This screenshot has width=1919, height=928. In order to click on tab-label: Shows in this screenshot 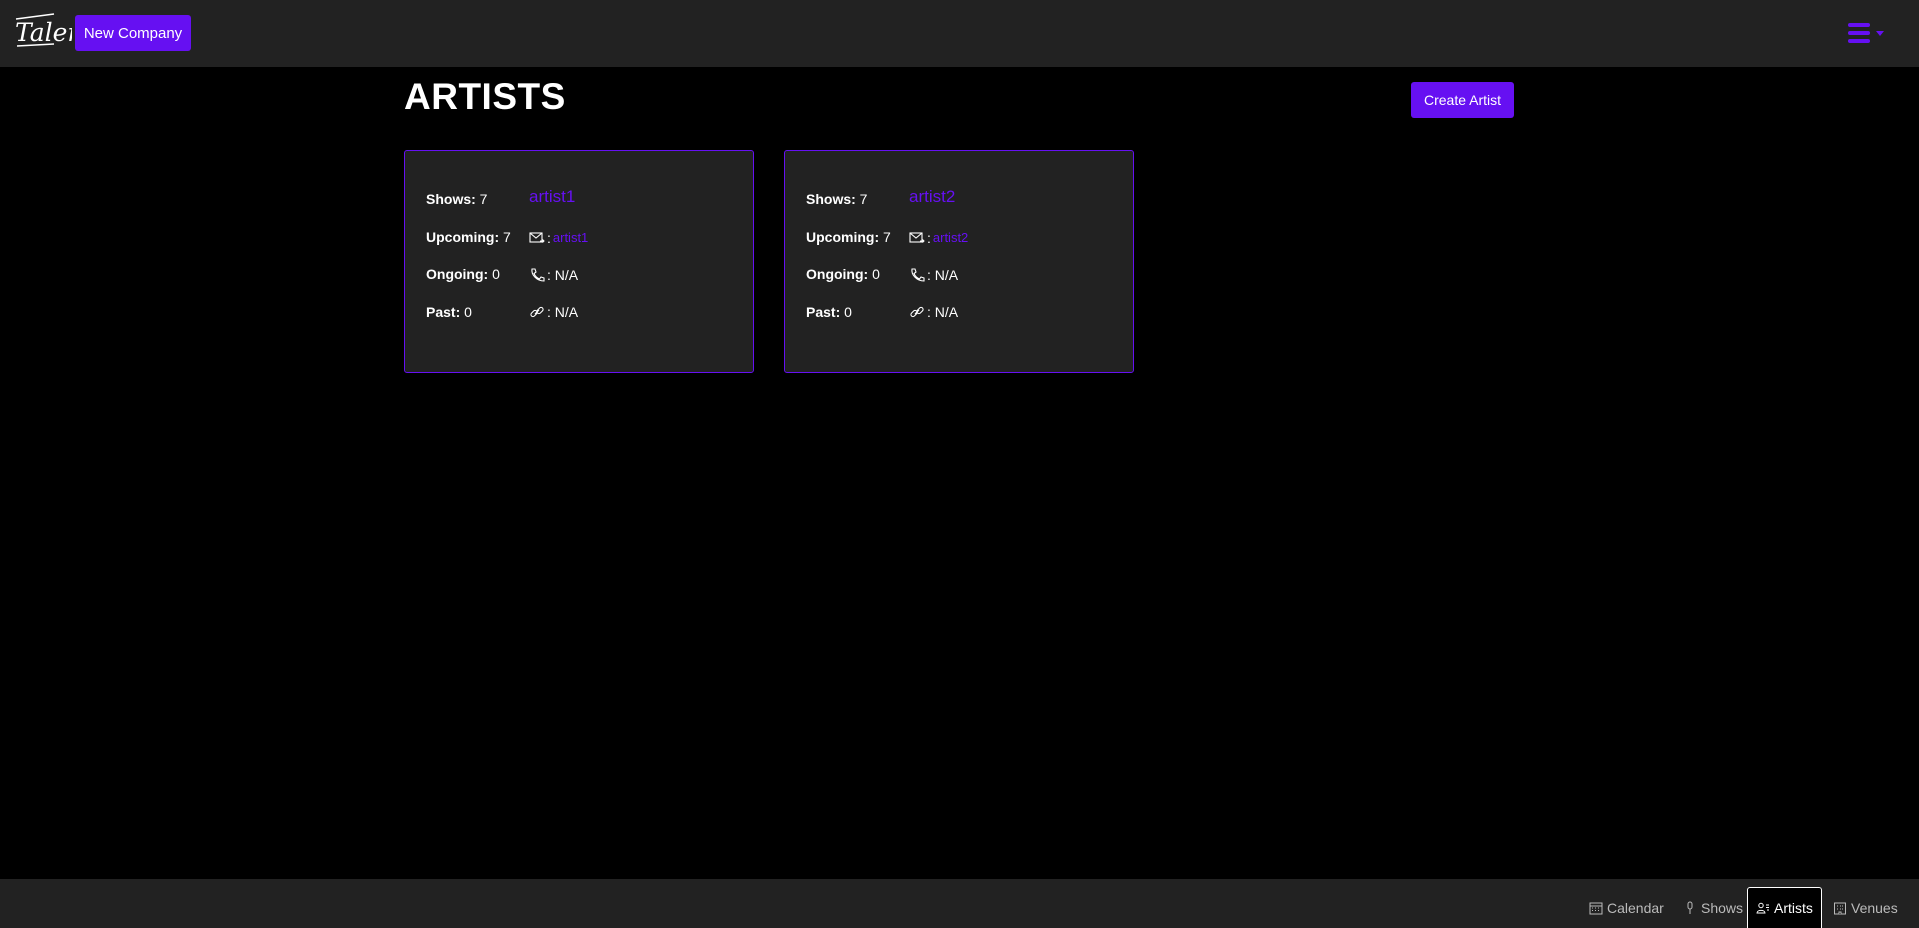, I will do `click(1722, 908)`.